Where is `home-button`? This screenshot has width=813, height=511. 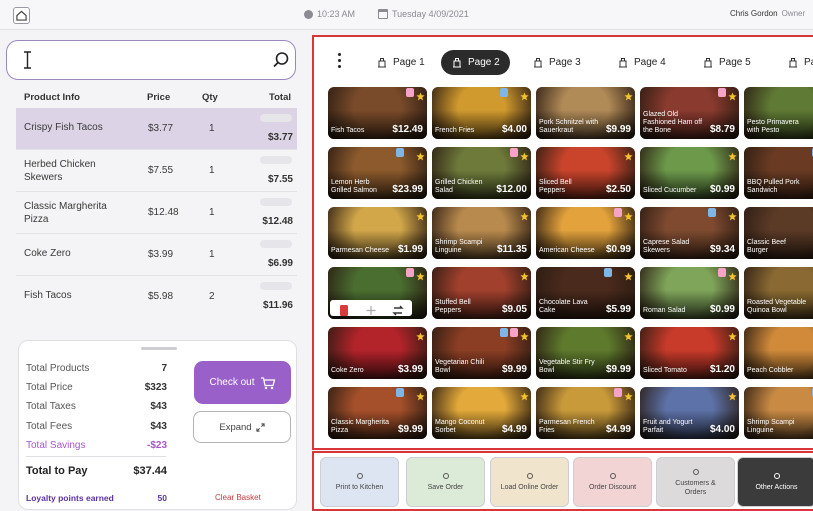
home-button is located at coordinates (21, 15).